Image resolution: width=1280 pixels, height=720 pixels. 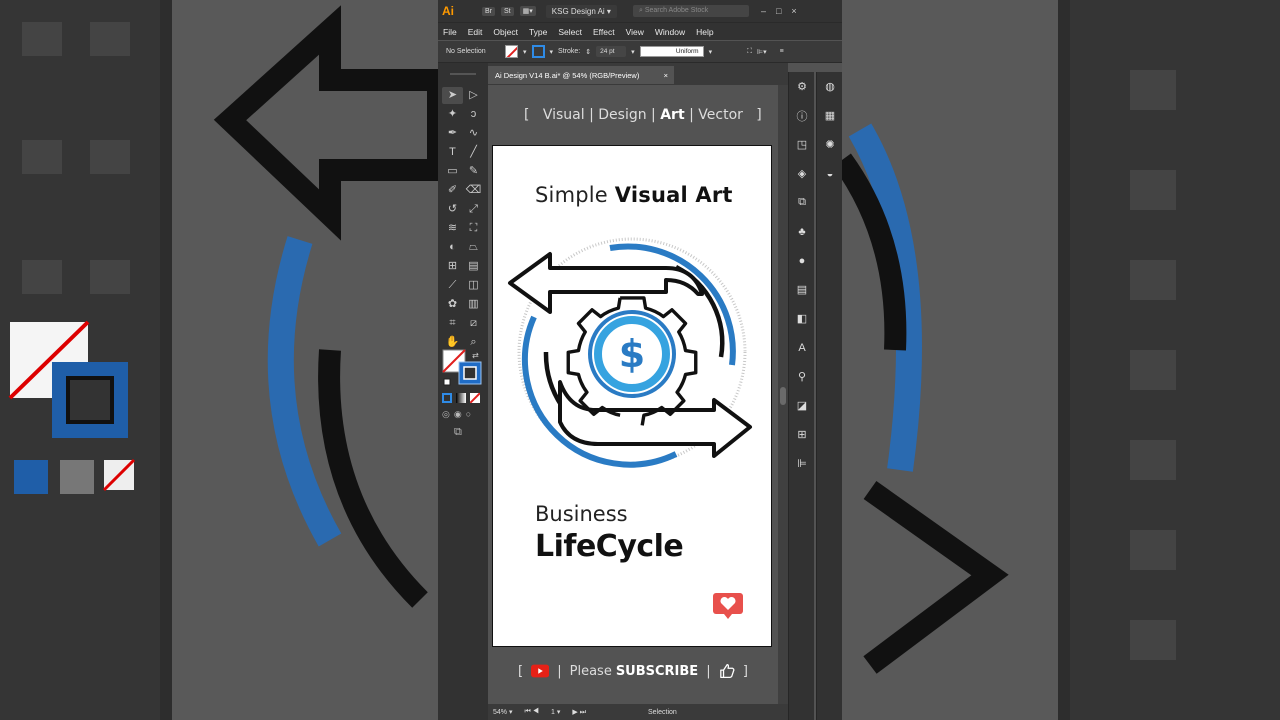 I want to click on perspective-icon: ⏢, so click(x=473, y=247).